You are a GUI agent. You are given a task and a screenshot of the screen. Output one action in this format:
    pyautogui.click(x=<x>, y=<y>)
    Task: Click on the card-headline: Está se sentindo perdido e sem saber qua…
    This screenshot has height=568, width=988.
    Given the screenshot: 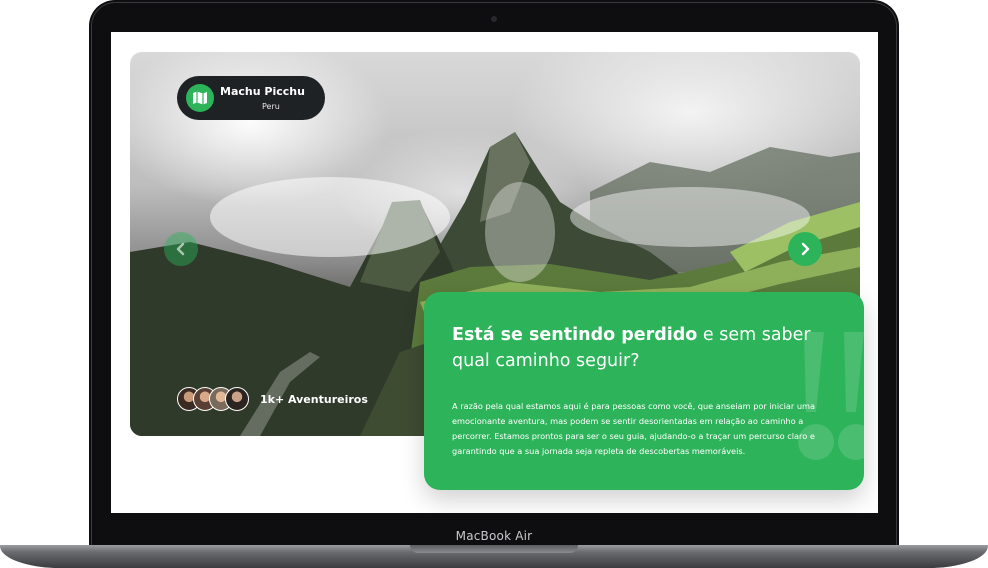 What is the action you would take?
    pyautogui.click(x=652, y=348)
    